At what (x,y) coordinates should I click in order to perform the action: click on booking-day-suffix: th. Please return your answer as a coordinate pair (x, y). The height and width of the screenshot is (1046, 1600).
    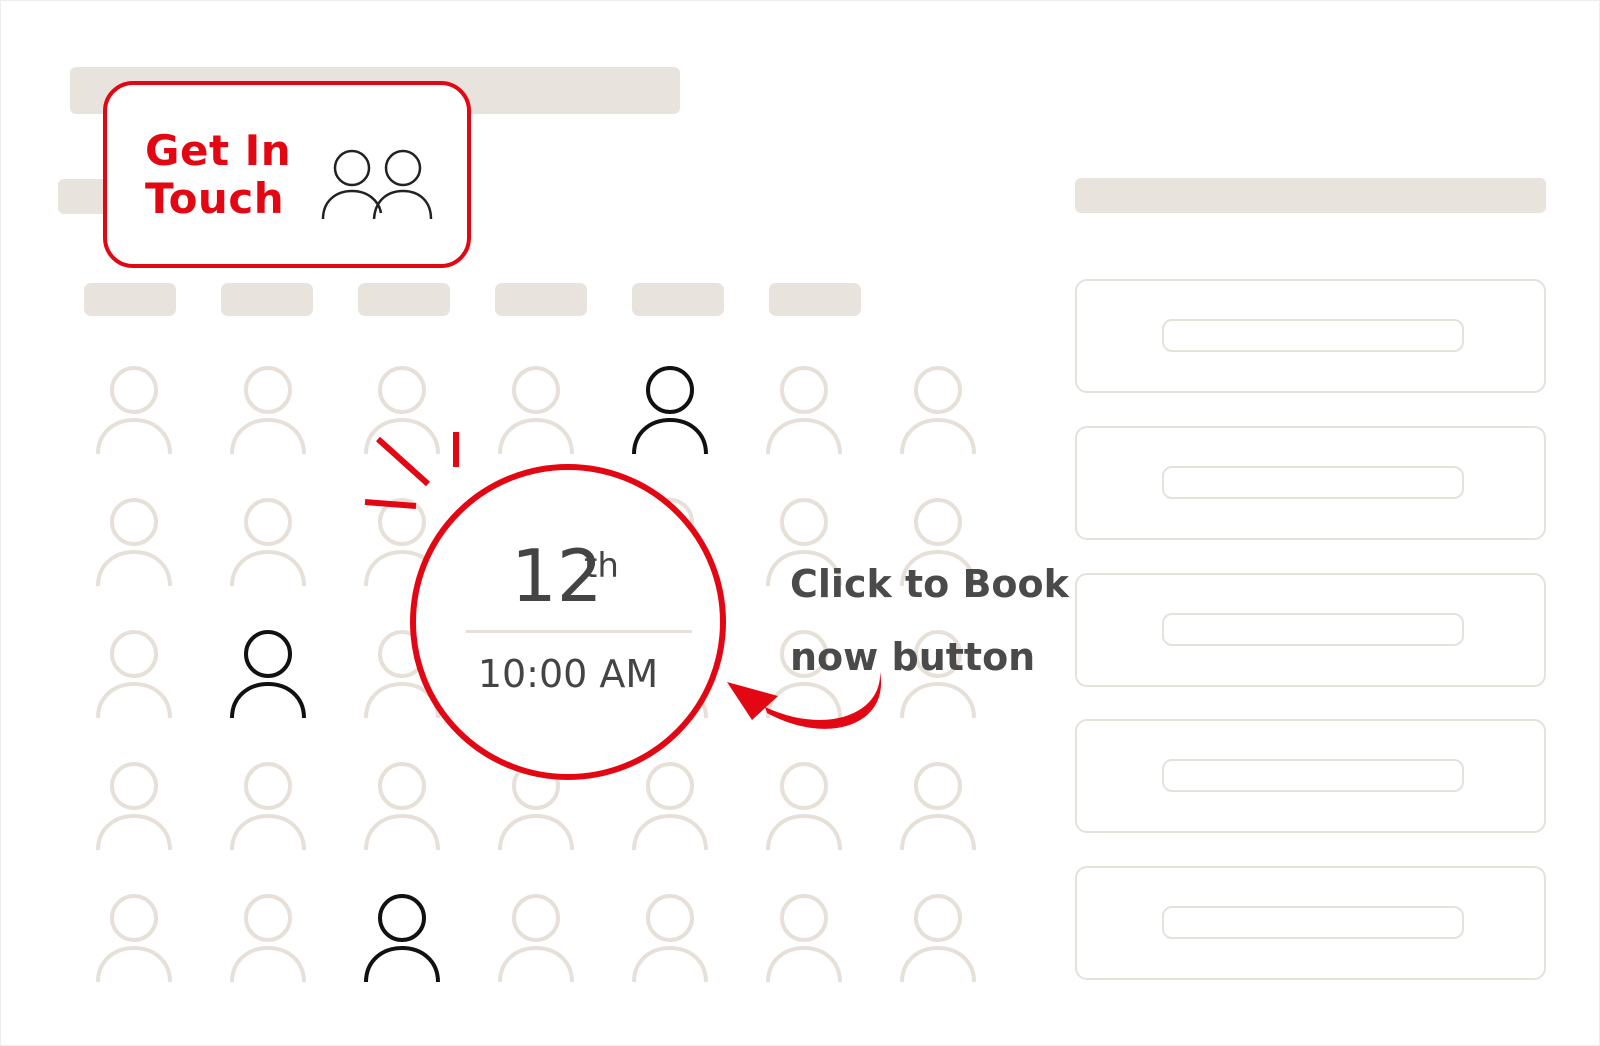
    Looking at the image, I should click on (601, 566).